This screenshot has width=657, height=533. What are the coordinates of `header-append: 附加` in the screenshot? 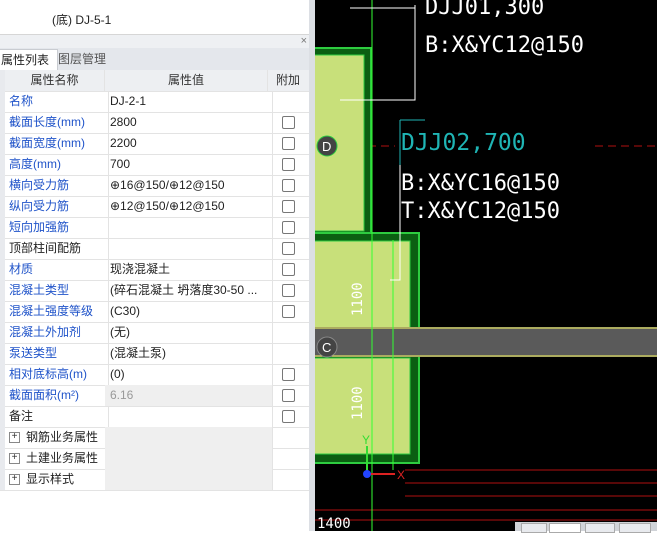 It's located at (287, 80).